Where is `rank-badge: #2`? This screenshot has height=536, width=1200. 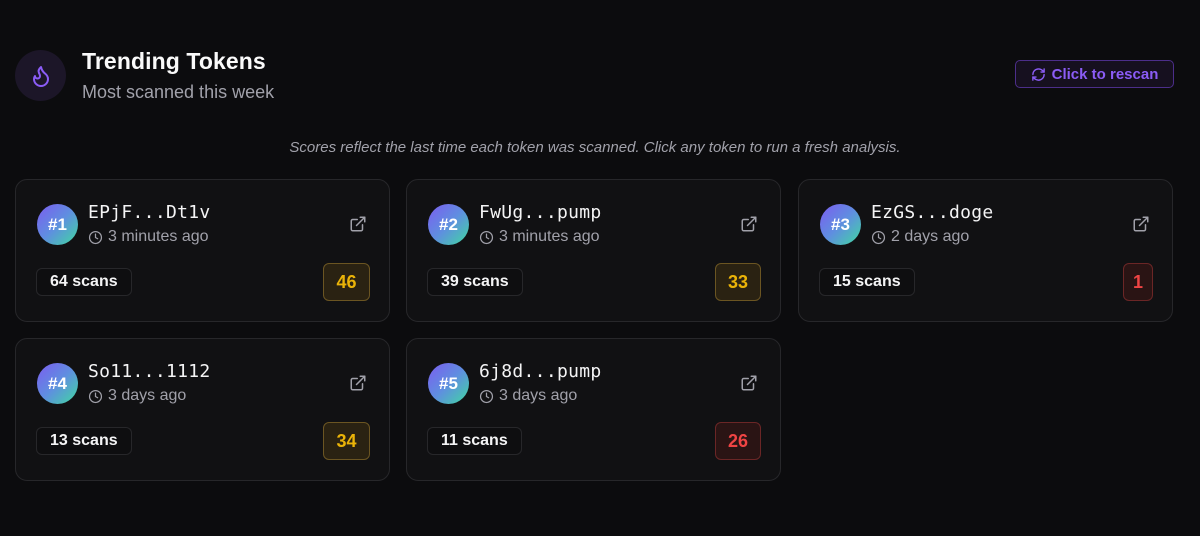 rank-badge: #2 is located at coordinates (448, 224).